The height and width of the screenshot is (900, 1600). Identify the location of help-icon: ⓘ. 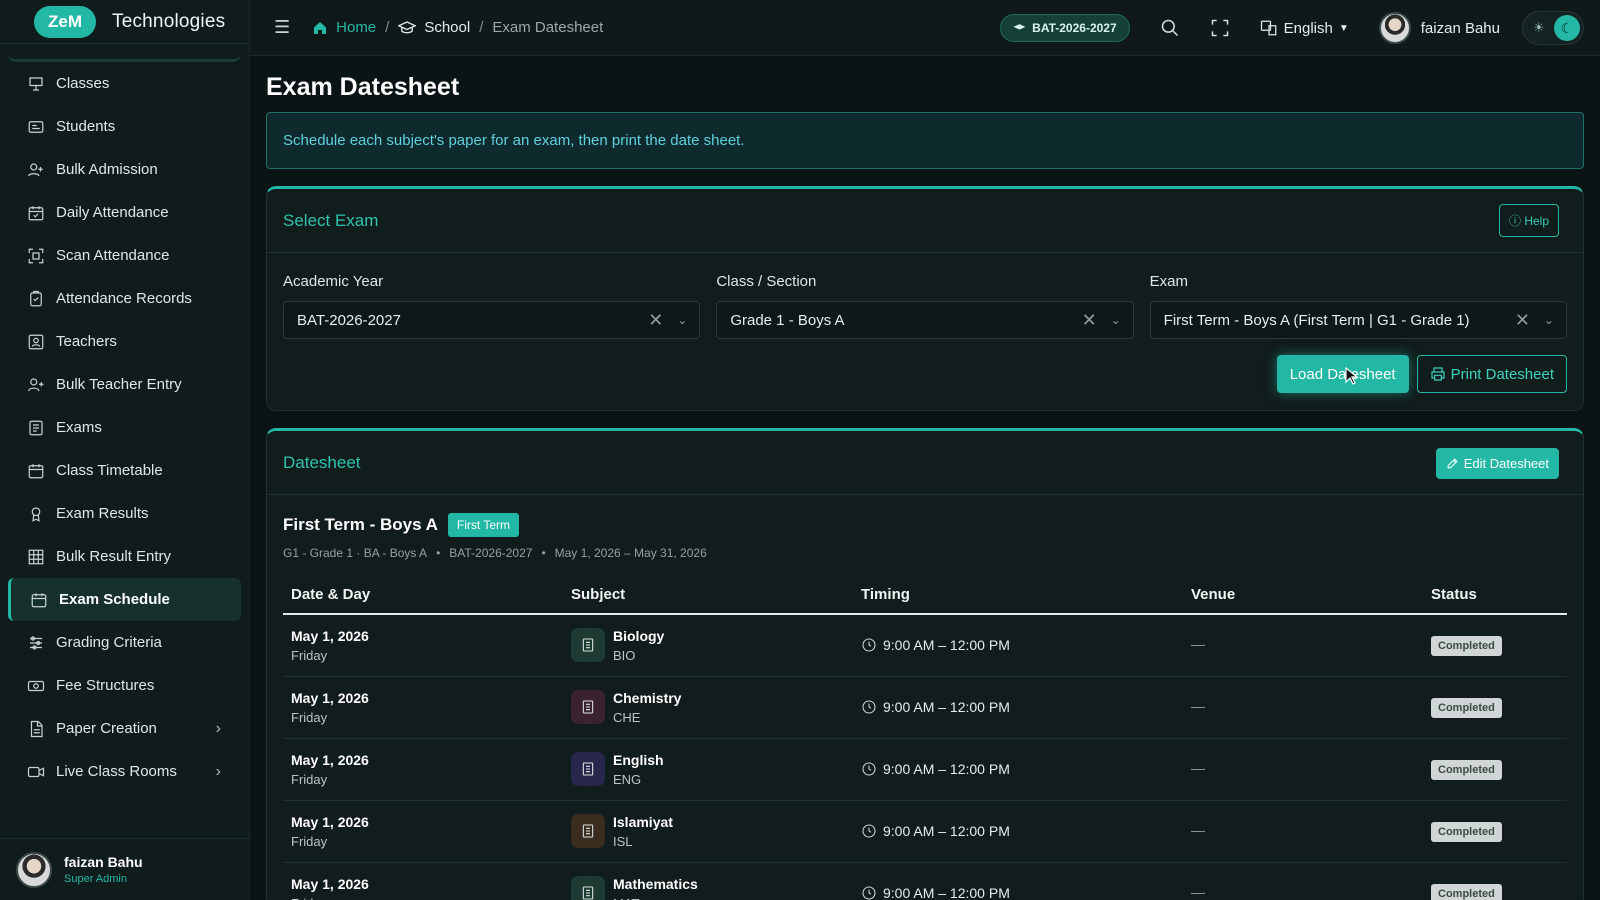
(1514, 221).